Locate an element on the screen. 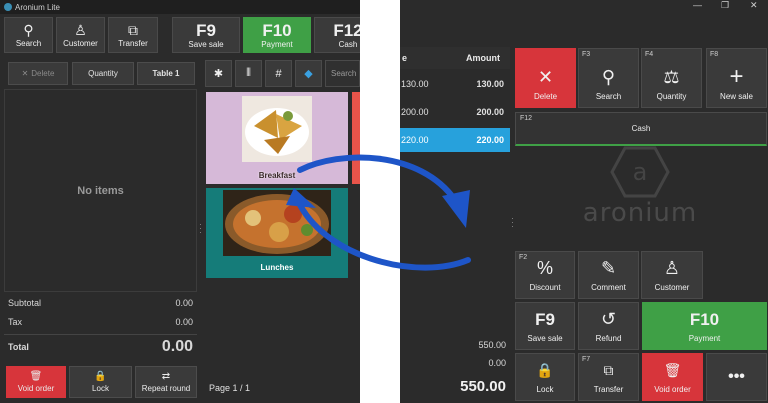  product-tile-partial is located at coordinates (356, 138).